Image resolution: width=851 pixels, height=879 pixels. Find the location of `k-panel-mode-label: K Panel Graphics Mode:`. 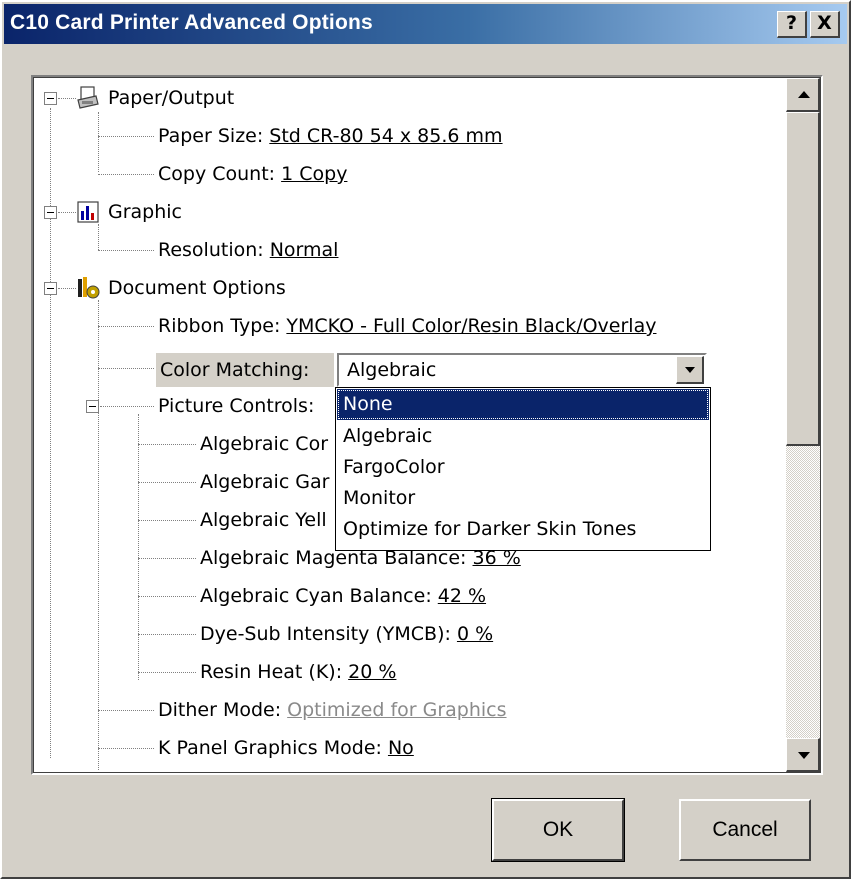

k-panel-mode-label: K Panel Graphics Mode: is located at coordinates (273, 748).